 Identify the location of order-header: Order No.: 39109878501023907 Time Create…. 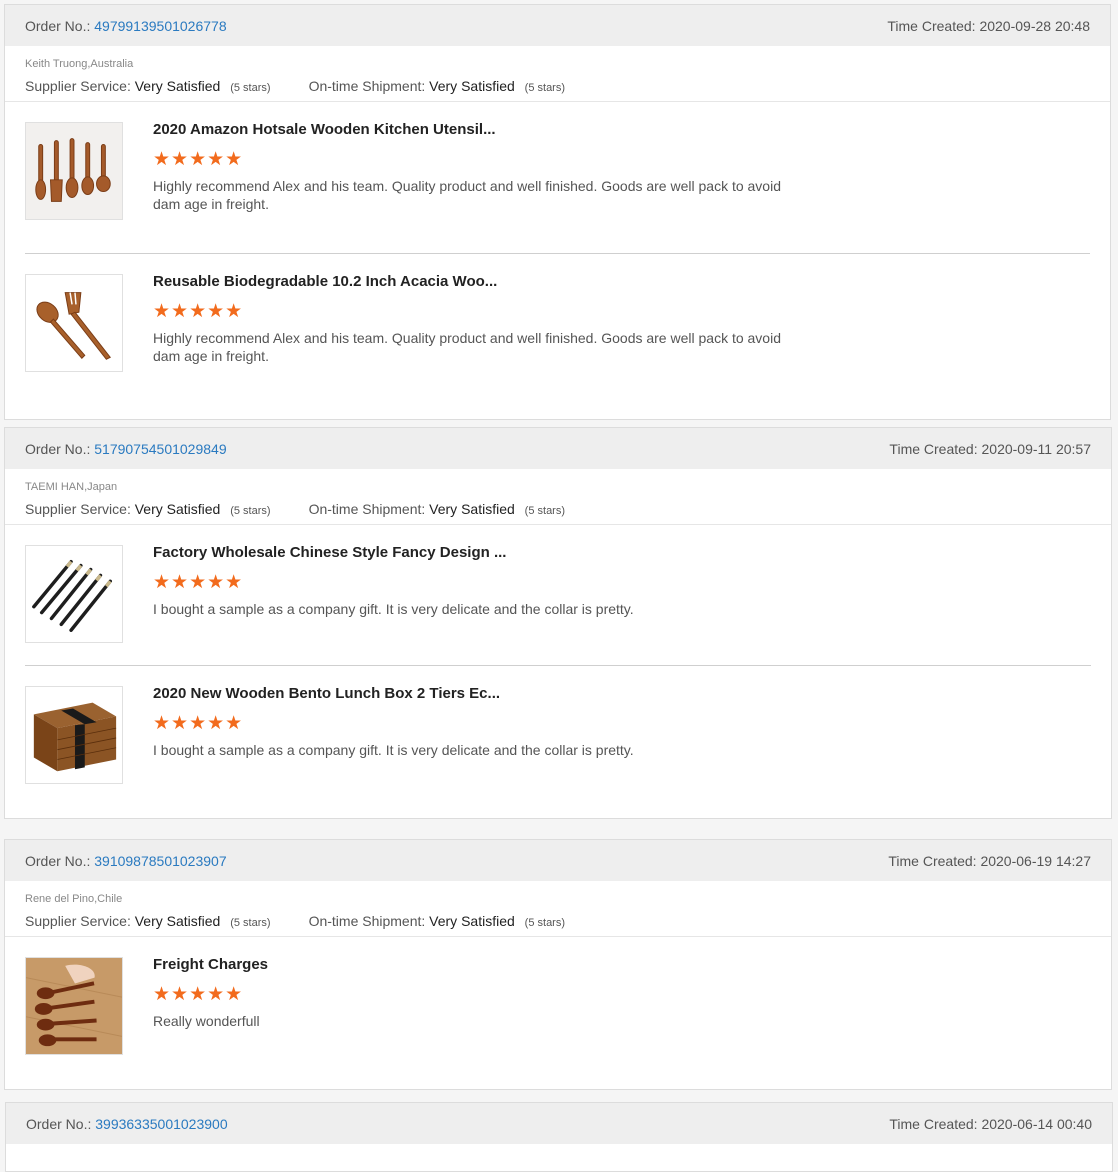
(558, 860).